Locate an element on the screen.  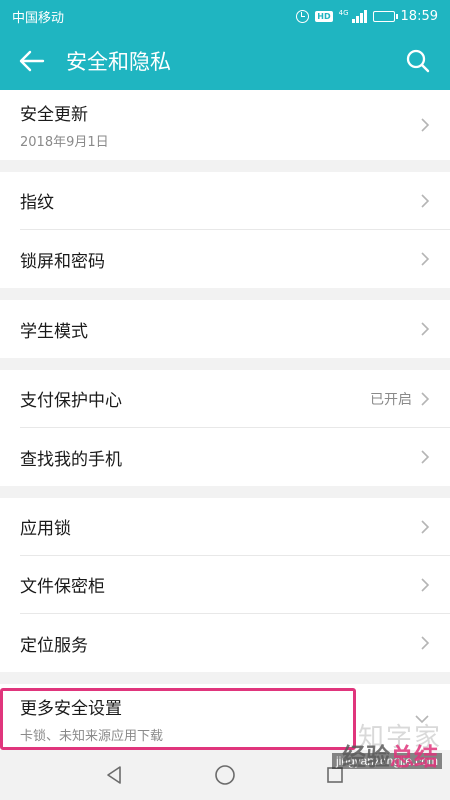
network-type: 4G is located at coordinates (343, 12).